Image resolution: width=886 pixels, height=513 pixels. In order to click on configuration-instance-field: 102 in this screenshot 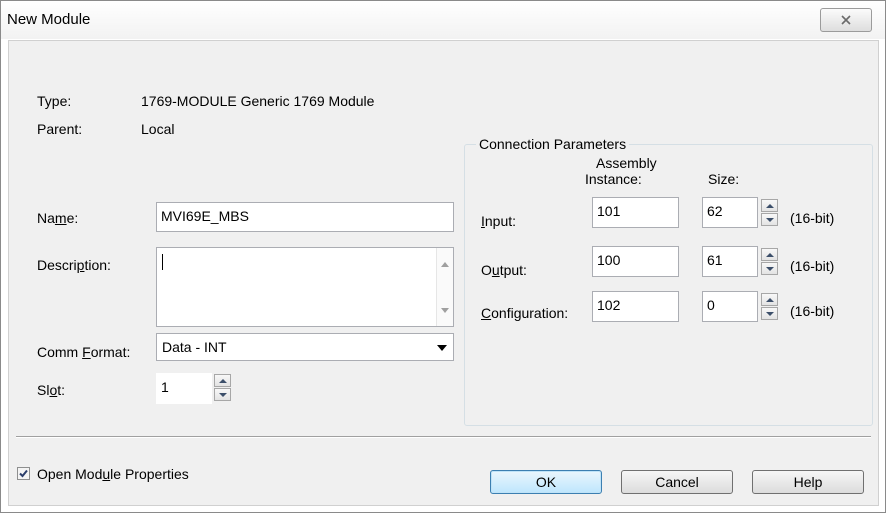, I will do `click(635, 306)`.